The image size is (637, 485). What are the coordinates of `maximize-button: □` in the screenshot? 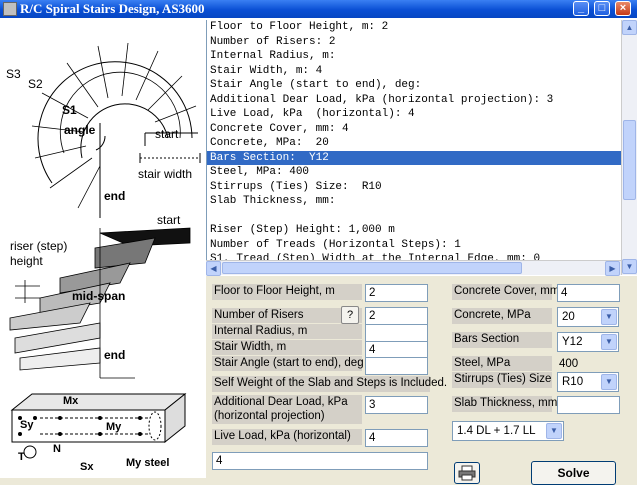 It's located at (602, 8).